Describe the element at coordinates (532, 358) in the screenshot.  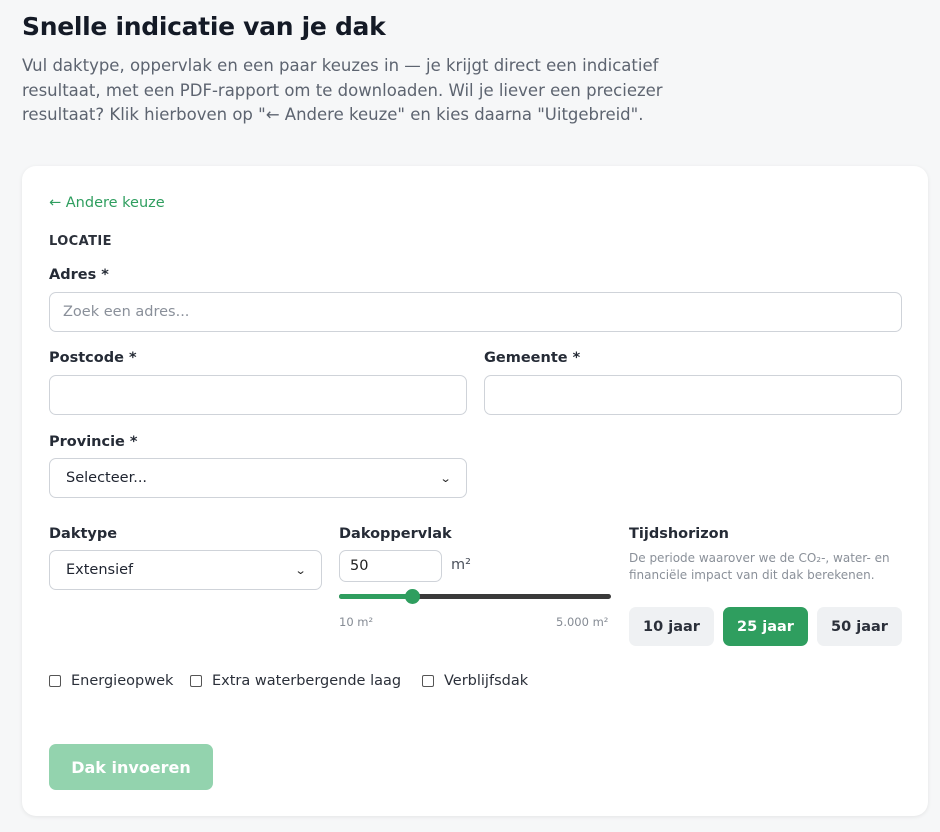
I see `municipality-label: Gemeente *` at that location.